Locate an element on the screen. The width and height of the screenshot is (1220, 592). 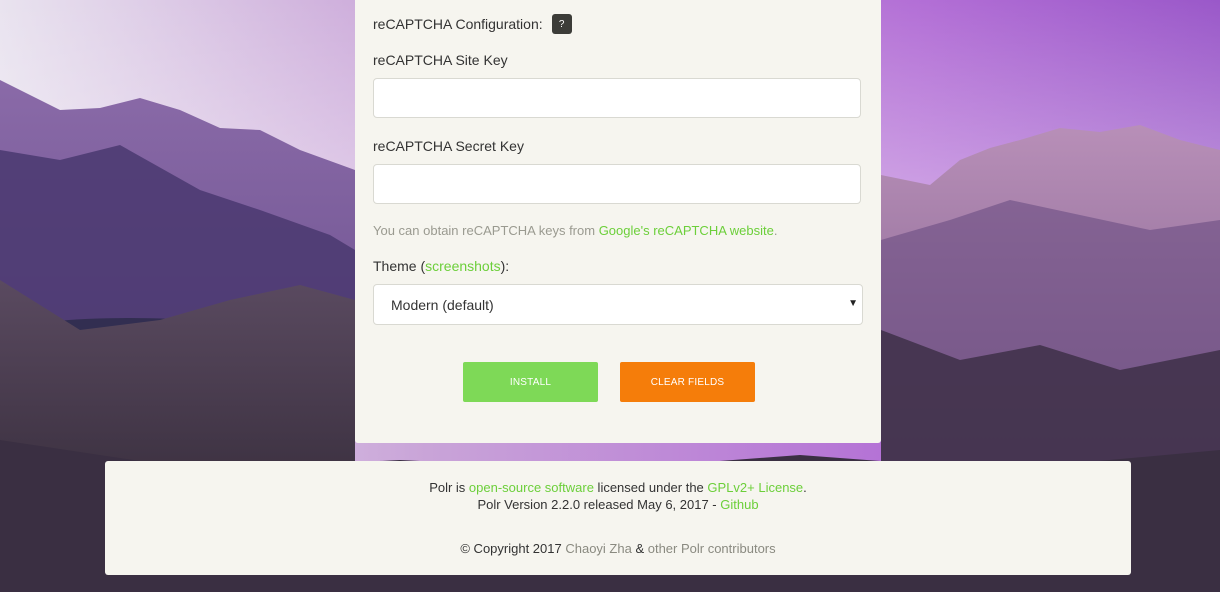
note-prefix: You can obtain reCAPTCHA keys from is located at coordinates (486, 230).